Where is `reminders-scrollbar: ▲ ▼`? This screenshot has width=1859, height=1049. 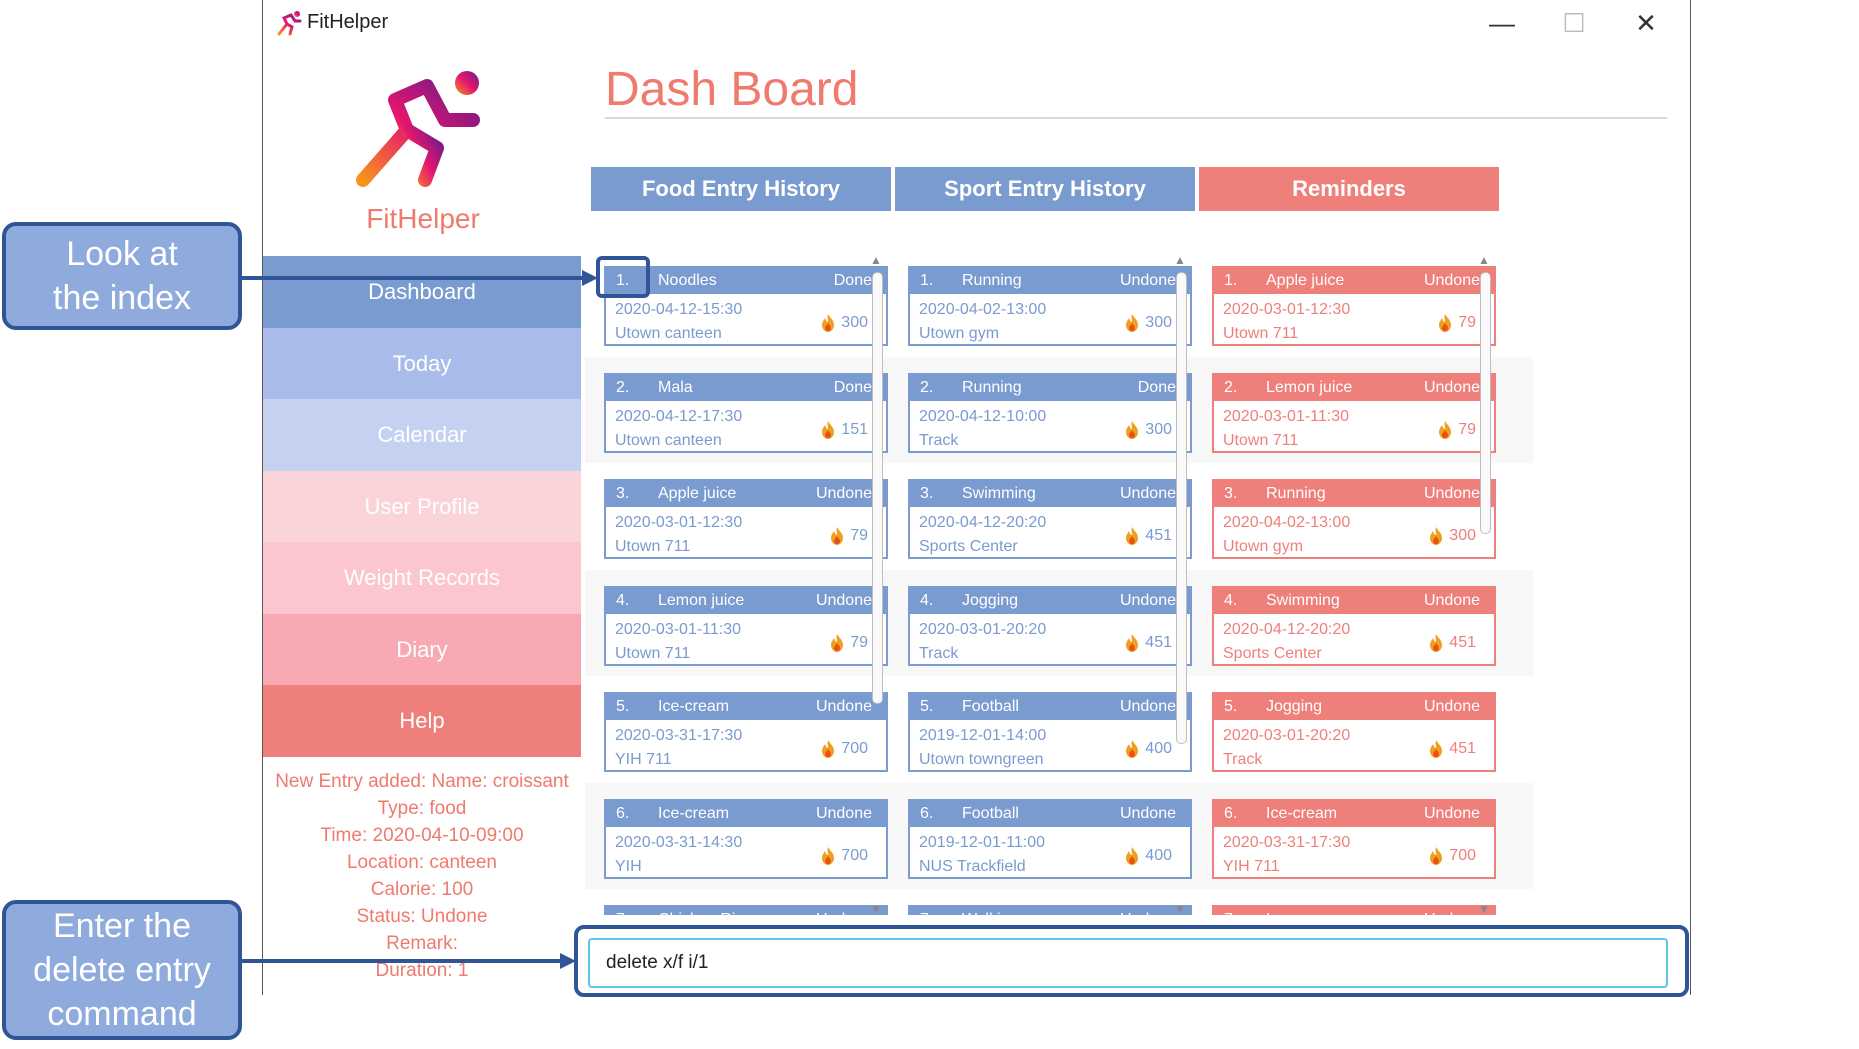 reminders-scrollbar: ▲ ▼ is located at coordinates (1484, 584).